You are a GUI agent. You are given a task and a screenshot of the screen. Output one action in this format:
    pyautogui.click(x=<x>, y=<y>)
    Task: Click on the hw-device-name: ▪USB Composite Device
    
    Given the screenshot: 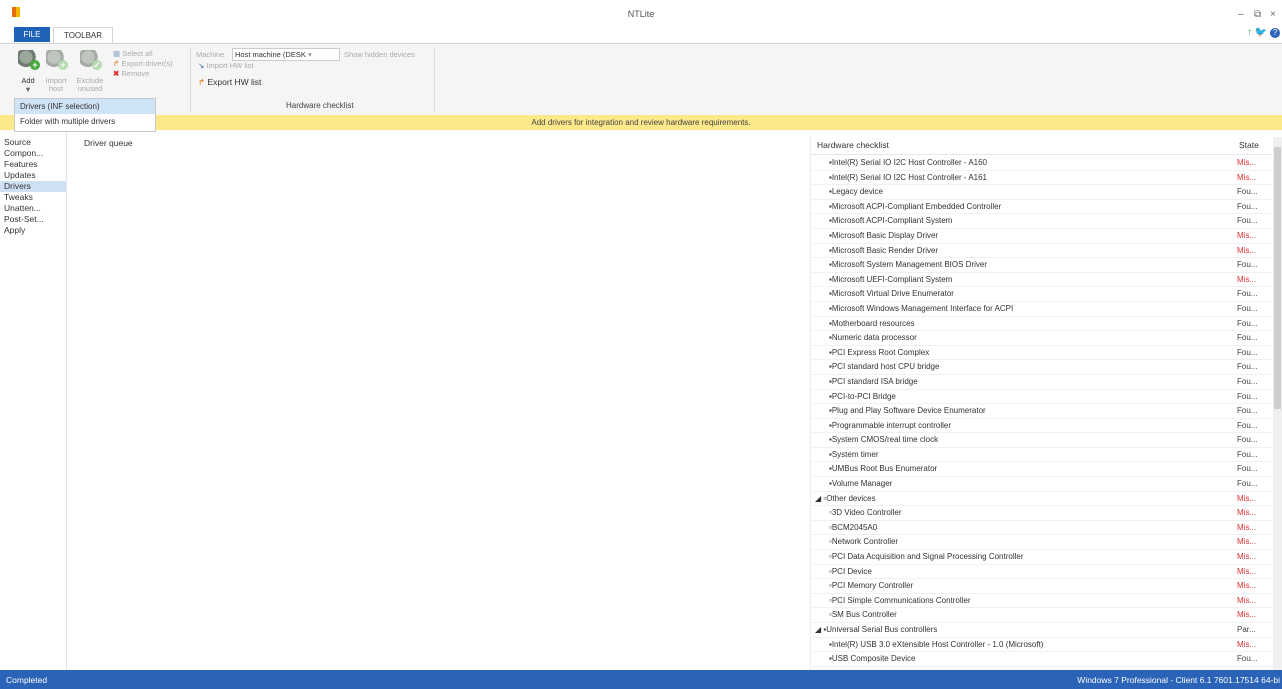 What is the action you would take?
    pyautogui.click(x=872, y=659)
    